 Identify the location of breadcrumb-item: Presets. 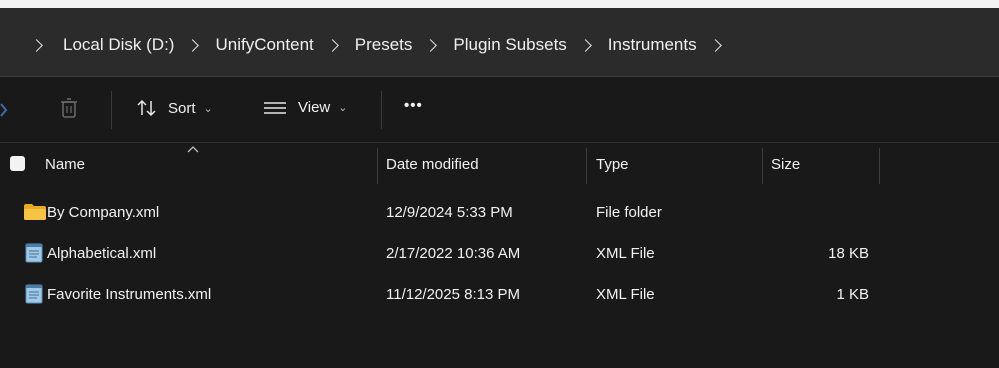
(384, 45).